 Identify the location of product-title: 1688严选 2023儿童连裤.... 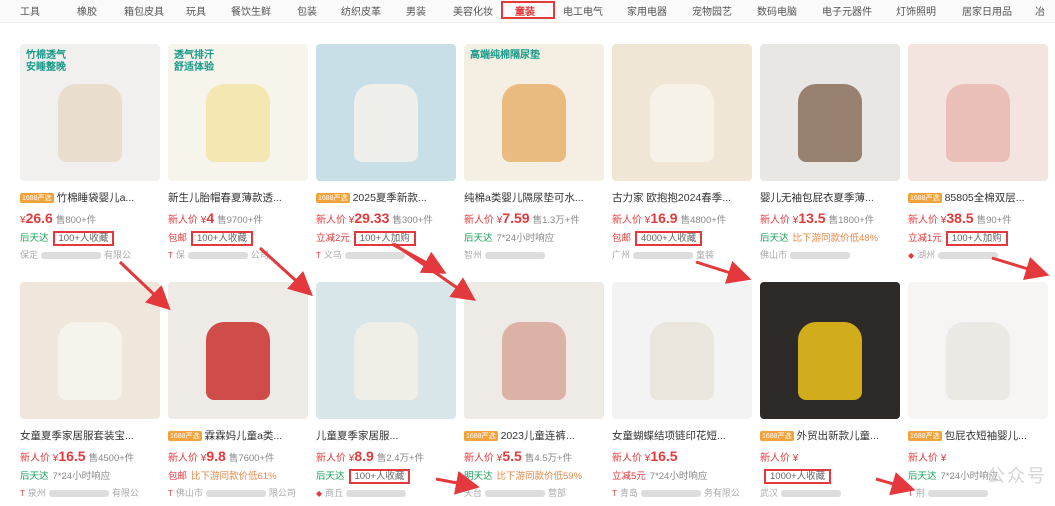
(534, 435).